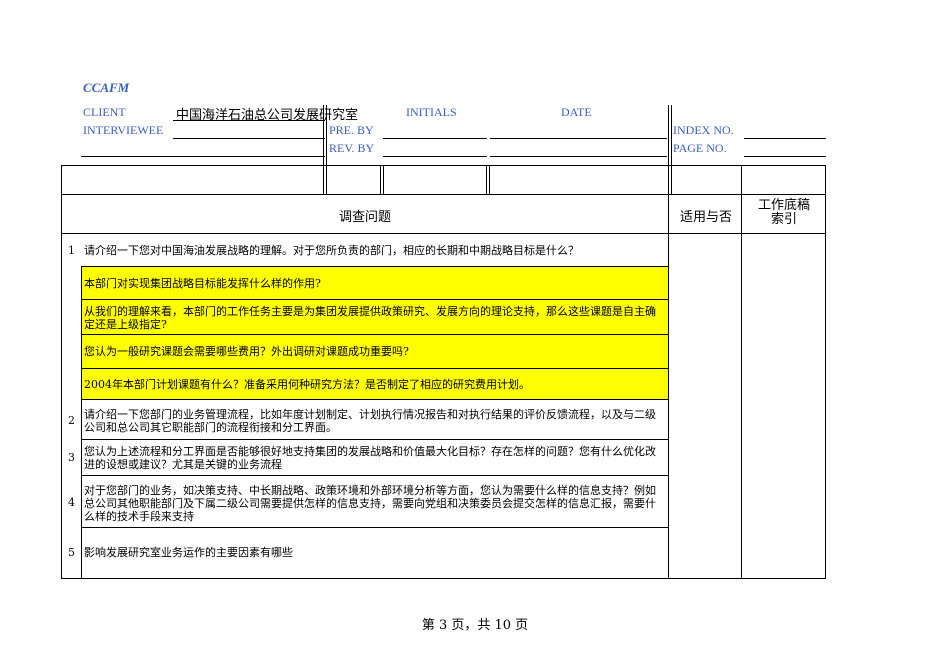 The image size is (950, 672). Describe the element at coordinates (104, 112) in the screenshot. I see `client-label: CLIENT` at that location.